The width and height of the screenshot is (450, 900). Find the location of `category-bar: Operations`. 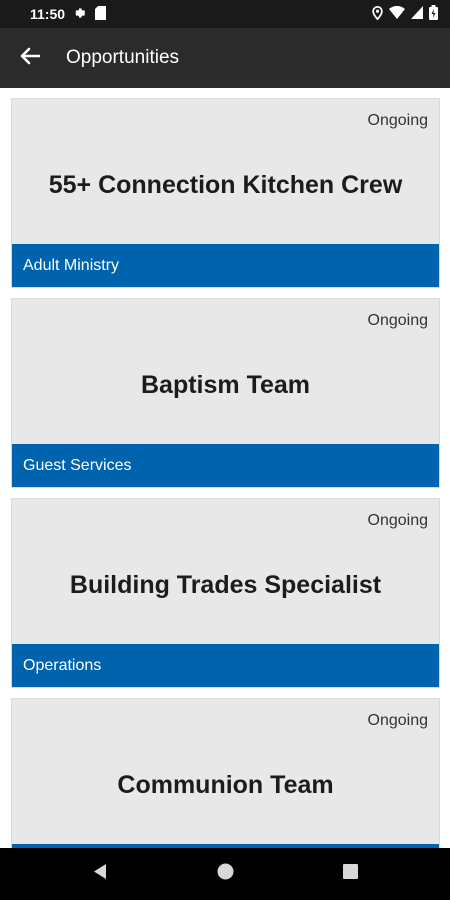

category-bar: Operations is located at coordinates (225, 665).